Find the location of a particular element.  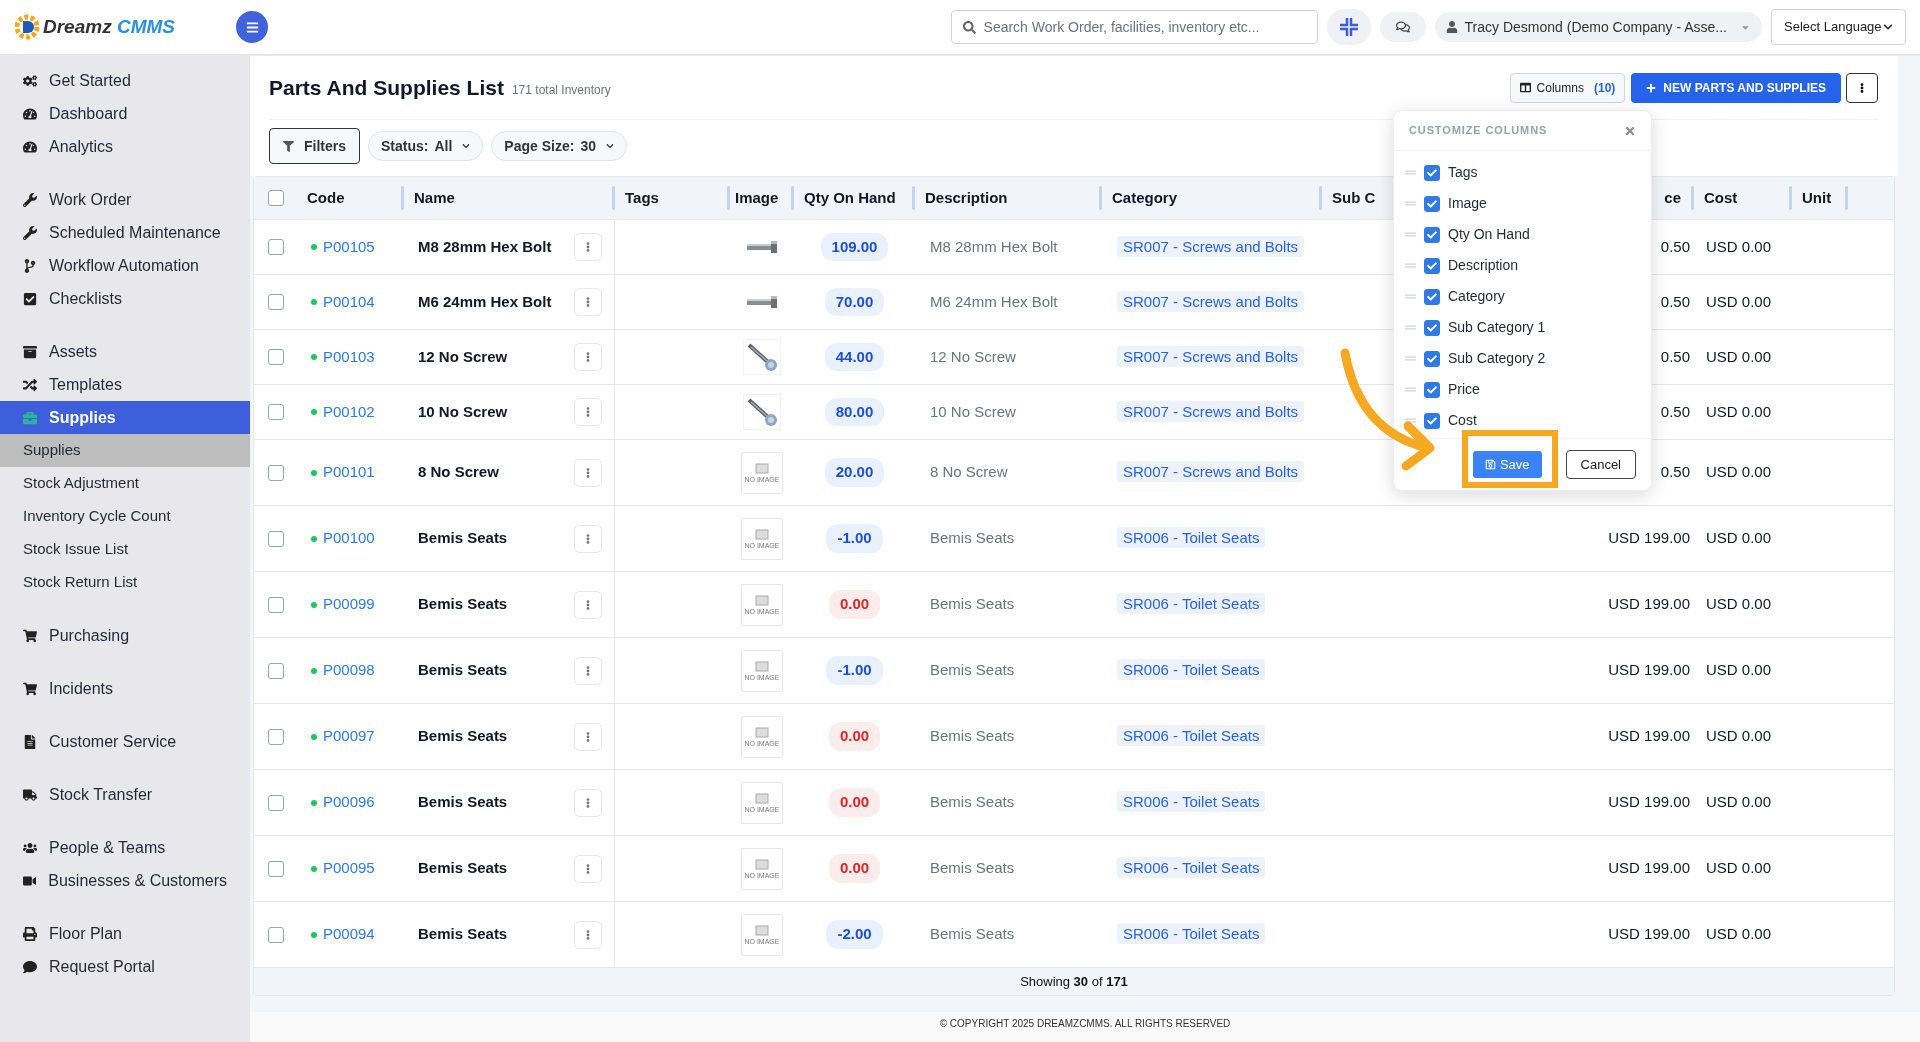

sidebar-item: People & Teams is located at coordinates (125, 847).